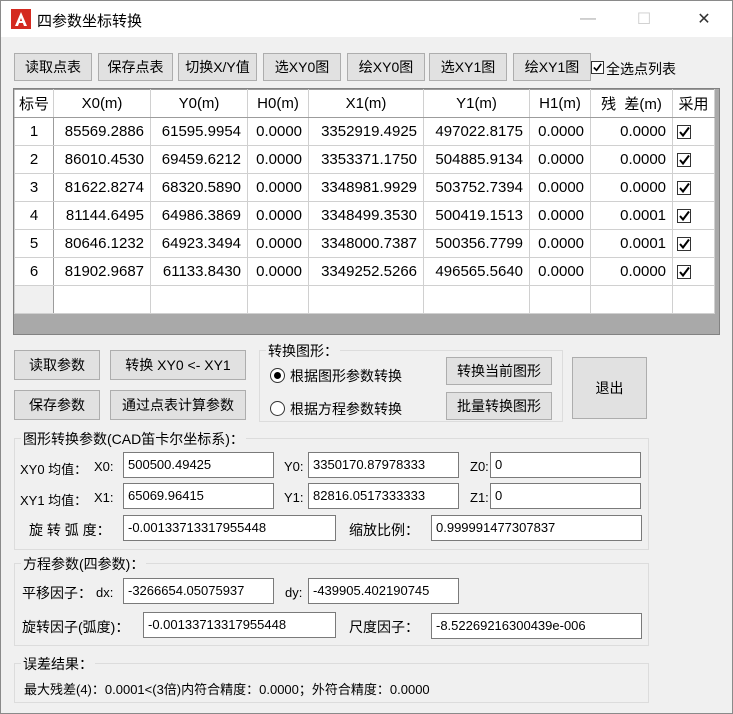  I want to click on scale-field: 0.999991477307837, so click(536, 528).